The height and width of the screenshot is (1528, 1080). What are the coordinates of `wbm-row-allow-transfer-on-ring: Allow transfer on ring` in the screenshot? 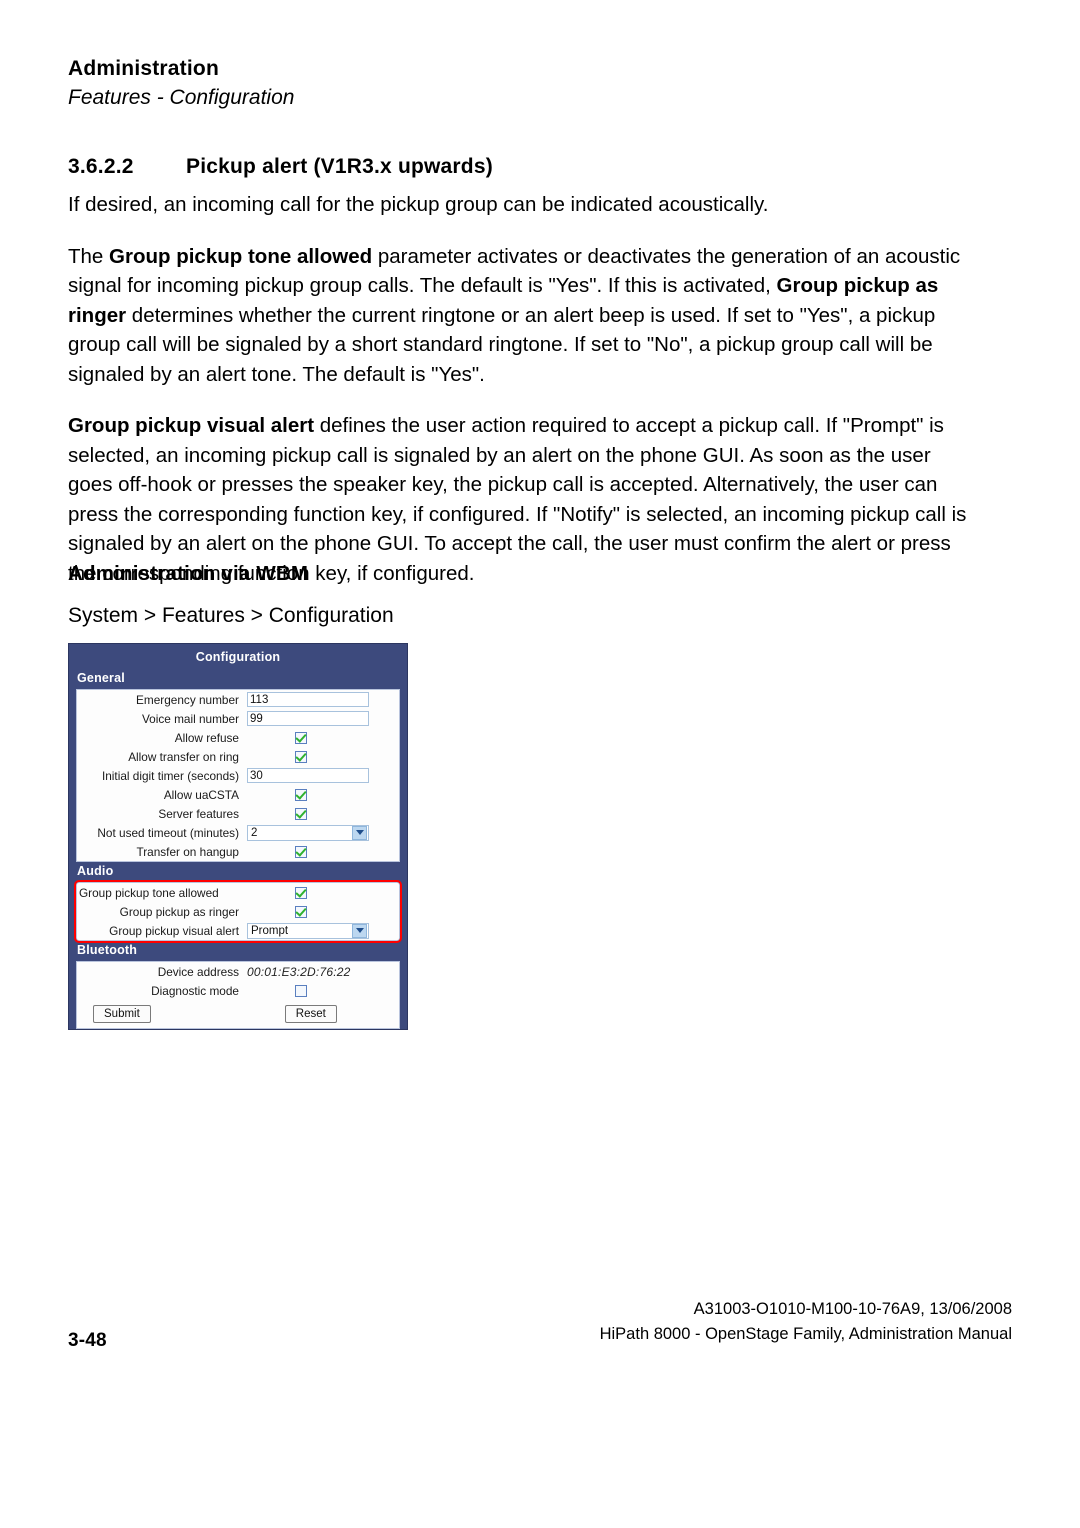 It's located at (238, 756).